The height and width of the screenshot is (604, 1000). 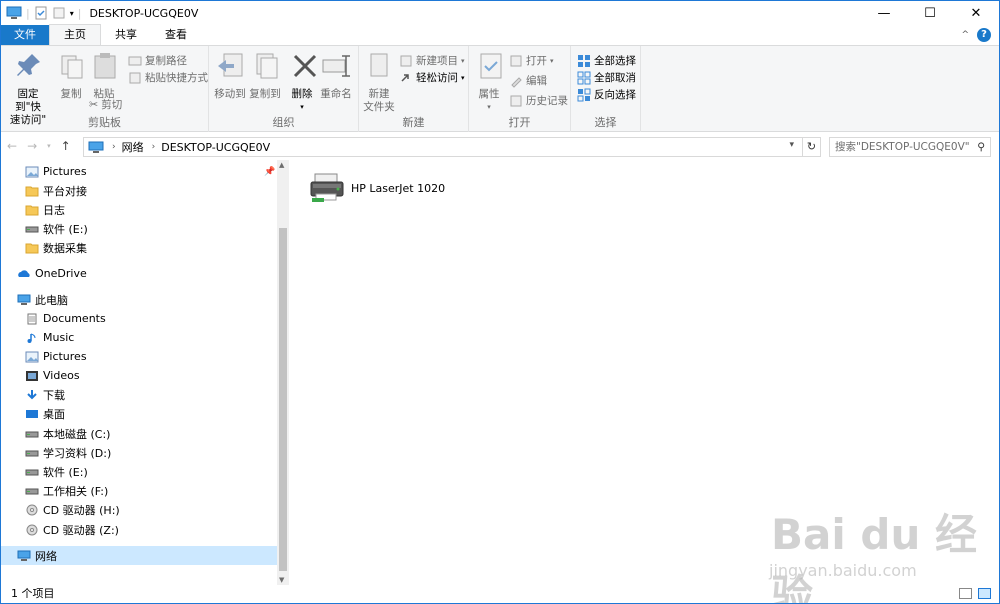 I want to click on address-bar: › 网络 › DESKTOP-UCGQE0V ▾ ↻, so click(x=452, y=147).